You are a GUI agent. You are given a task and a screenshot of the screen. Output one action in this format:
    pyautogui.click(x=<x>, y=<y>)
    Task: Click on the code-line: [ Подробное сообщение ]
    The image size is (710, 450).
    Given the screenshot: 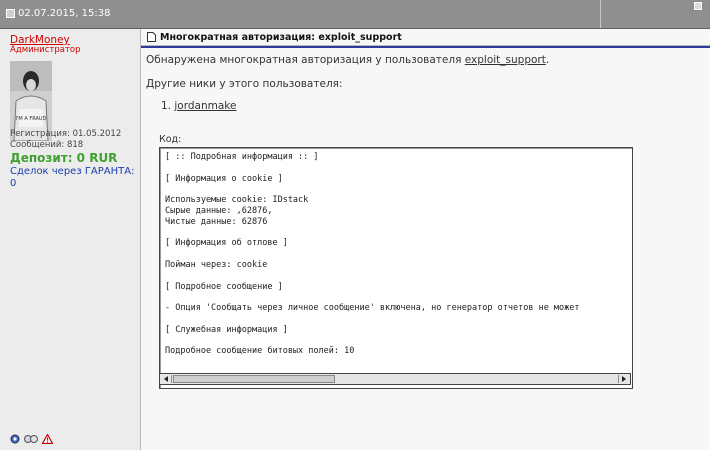 What is the action you would take?
    pyautogui.click(x=224, y=286)
    